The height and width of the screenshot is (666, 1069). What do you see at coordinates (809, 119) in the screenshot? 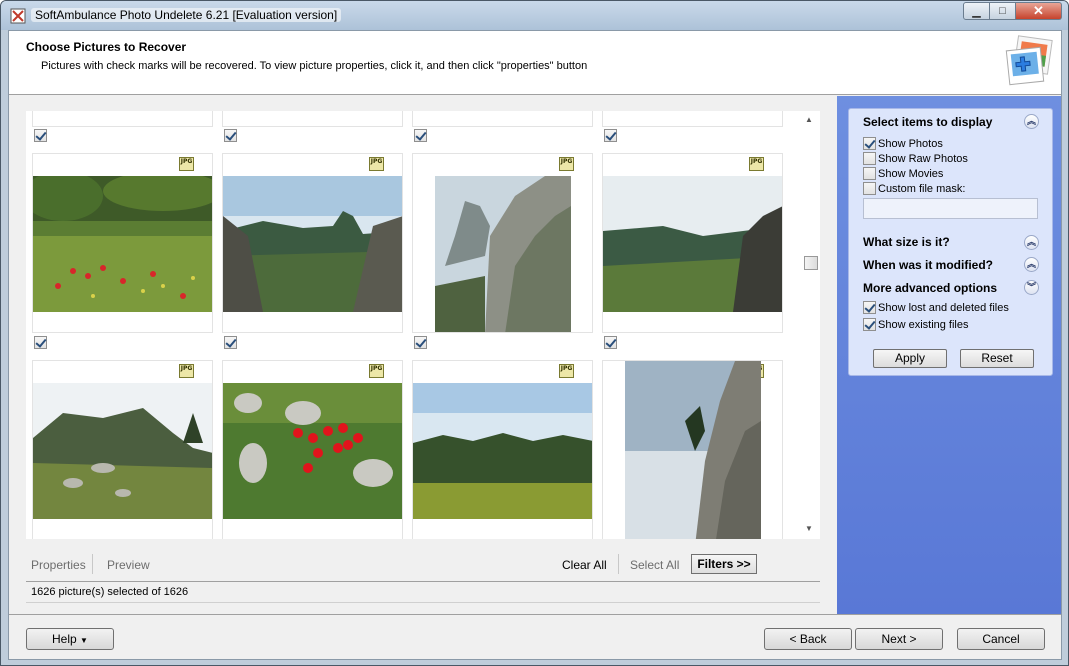
I see `scroll-up-icon: ▲` at bounding box center [809, 119].